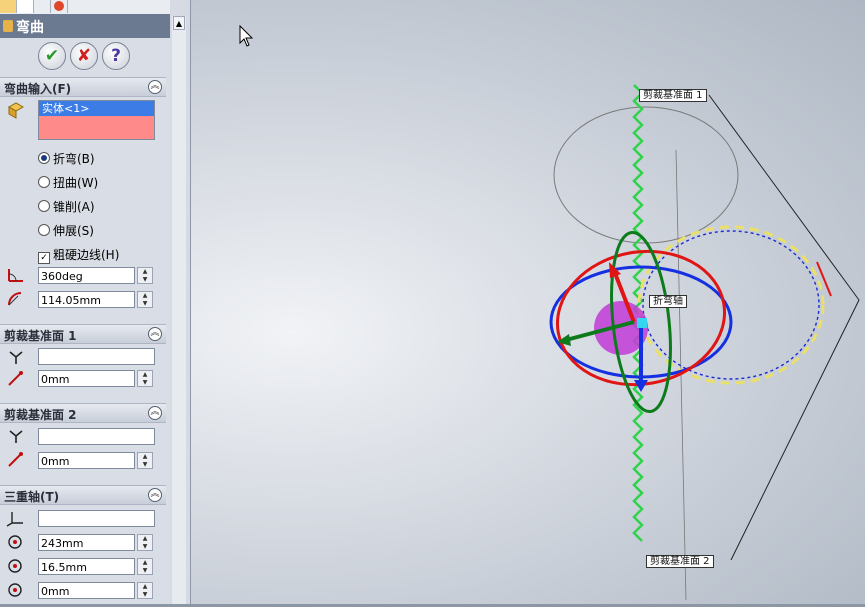  What do you see at coordinates (96, 436) in the screenshot?
I see `trim-plane-2-reference` at bounding box center [96, 436].